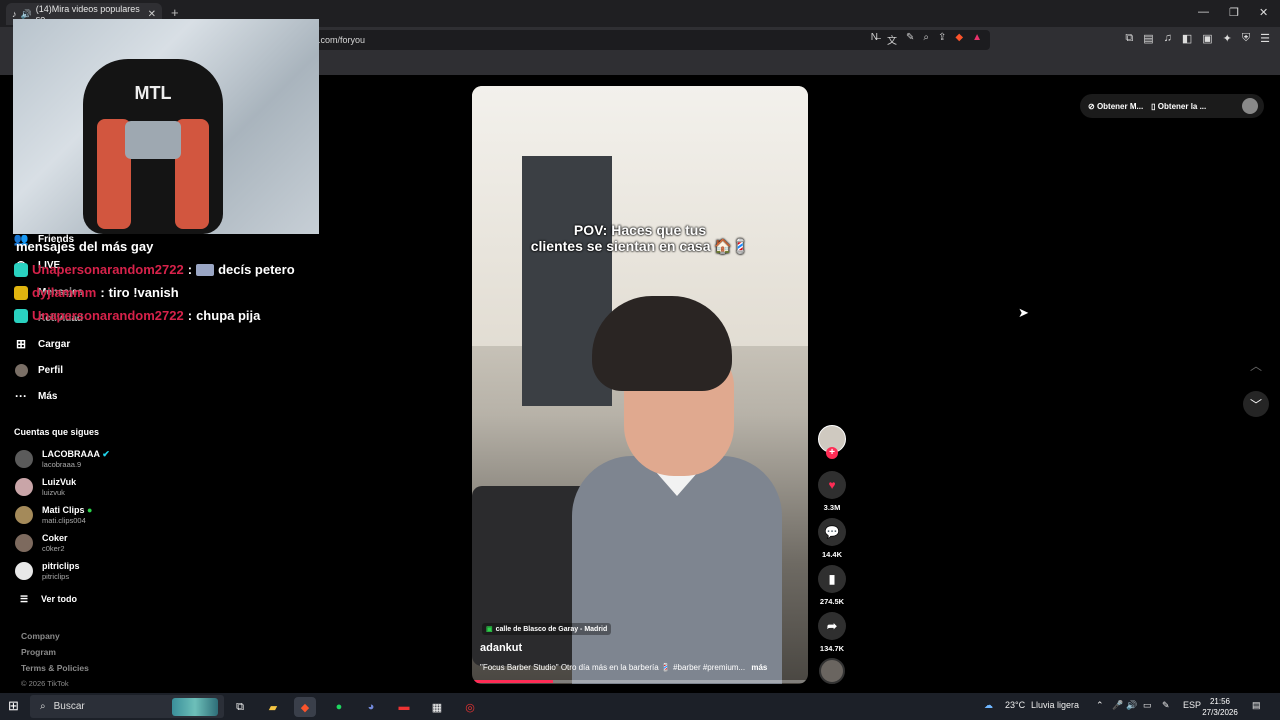 This screenshot has height=720, width=1280. What do you see at coordinates (832, 579) in the screenshot?
I see `bookmark-icon: ▮` at bounding box center [832, 579].